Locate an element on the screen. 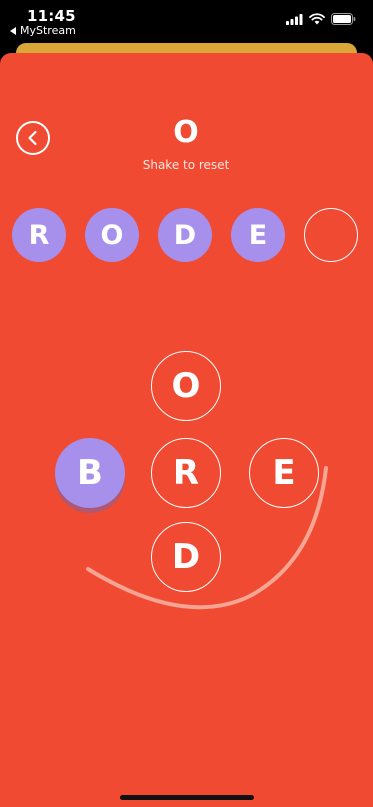 The image size is (373, 807). letter-tile-top: O is located at coordinates (186, 386).